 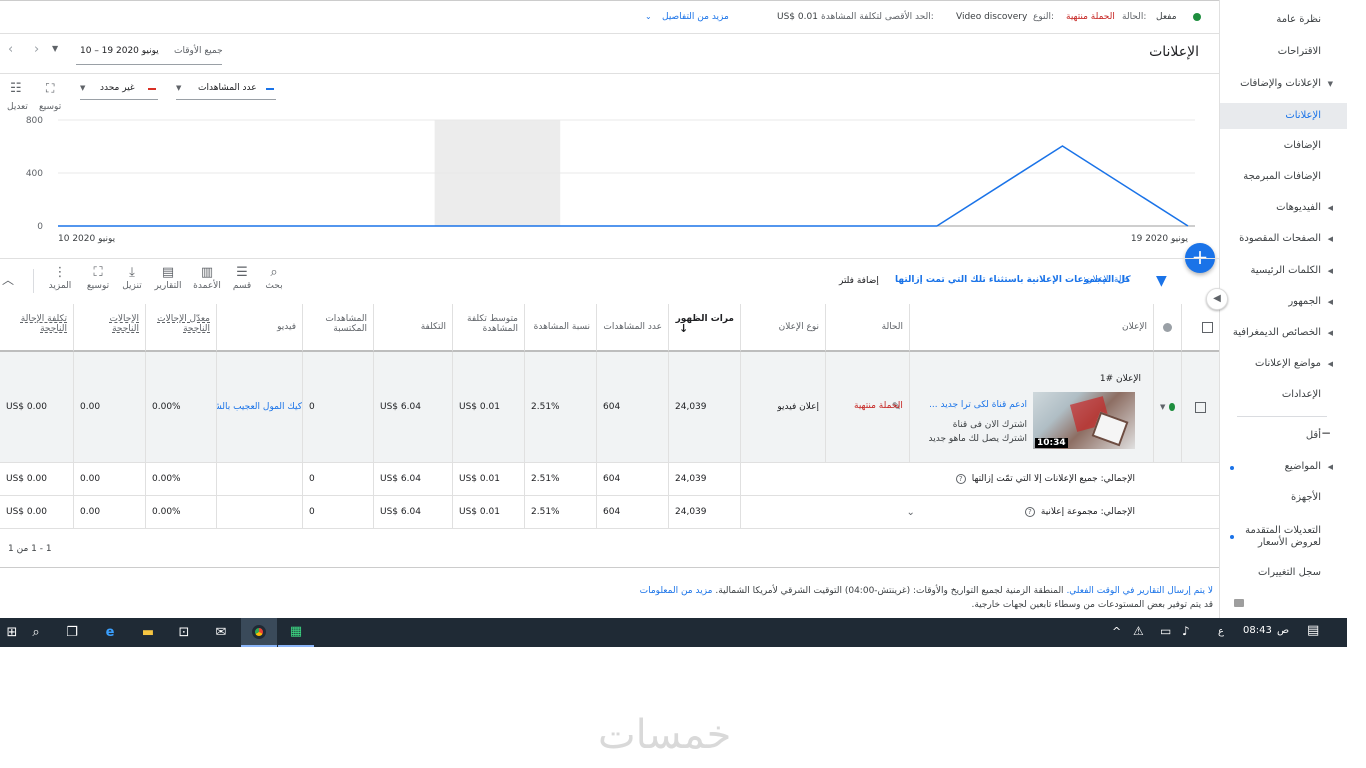 What do you see at coordinates (1239, 603) in the screenshot?
I see `feedback-icon` at bounding box center [1239, 603].